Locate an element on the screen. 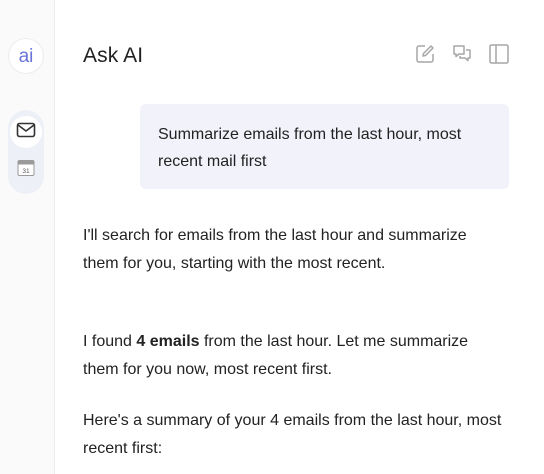 The width and height of the screenshot is (544, 474). conversations-button is located at coordinates (462, 56).